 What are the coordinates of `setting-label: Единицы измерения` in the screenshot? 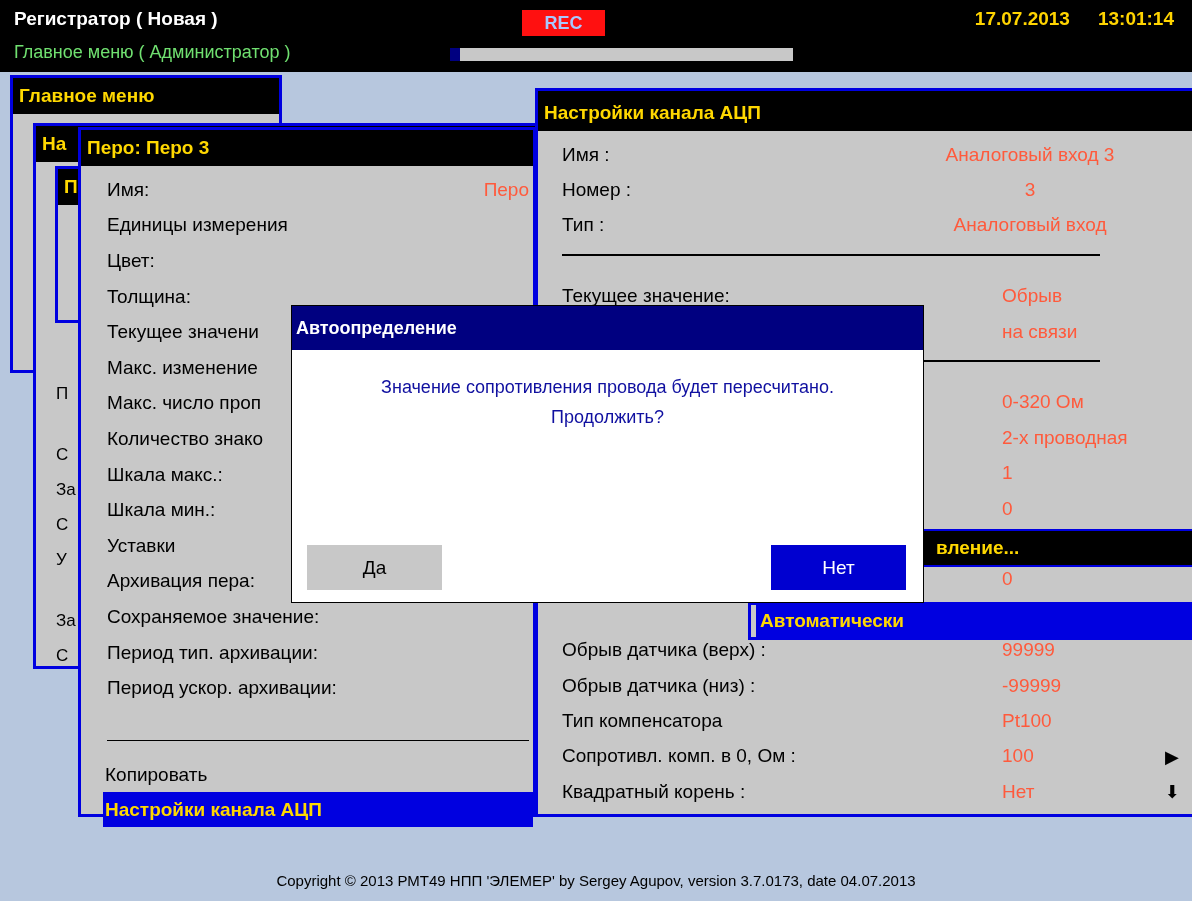 It's located at (197, 225).